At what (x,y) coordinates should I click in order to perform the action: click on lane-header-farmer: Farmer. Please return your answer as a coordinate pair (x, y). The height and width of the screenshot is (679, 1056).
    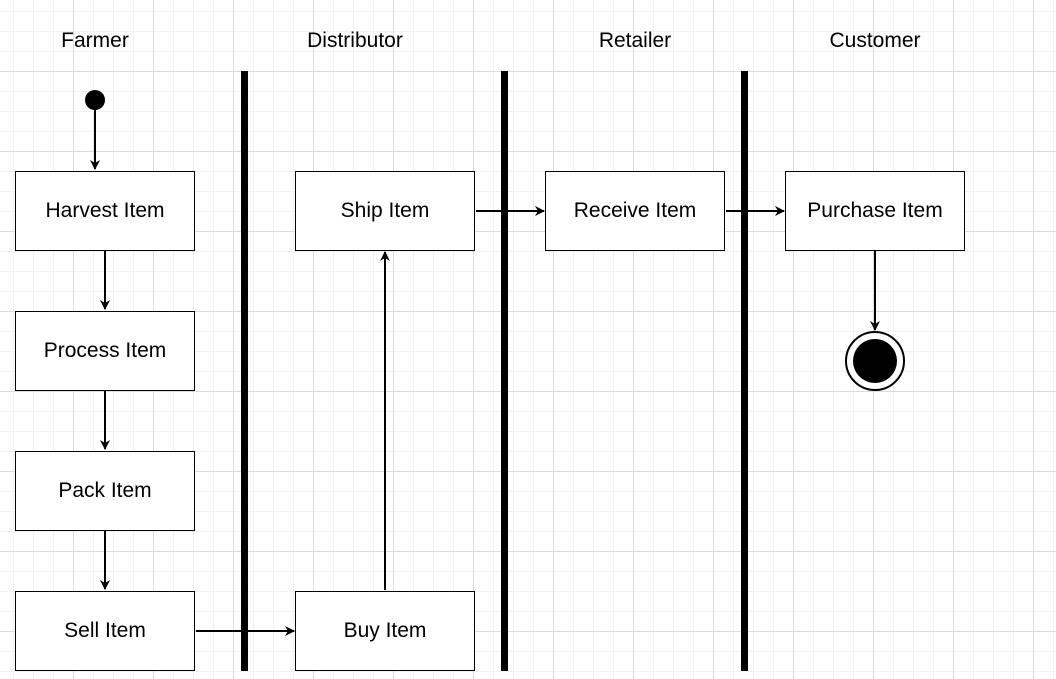
    Looking at the image, I should click on (95, 40).